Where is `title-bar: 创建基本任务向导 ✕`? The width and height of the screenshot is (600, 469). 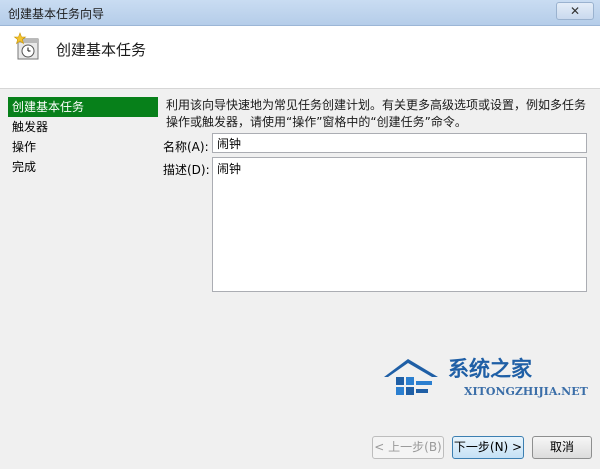
title-bar: 创建基本任务向导 ✕ is located at coordinates (300, 13).